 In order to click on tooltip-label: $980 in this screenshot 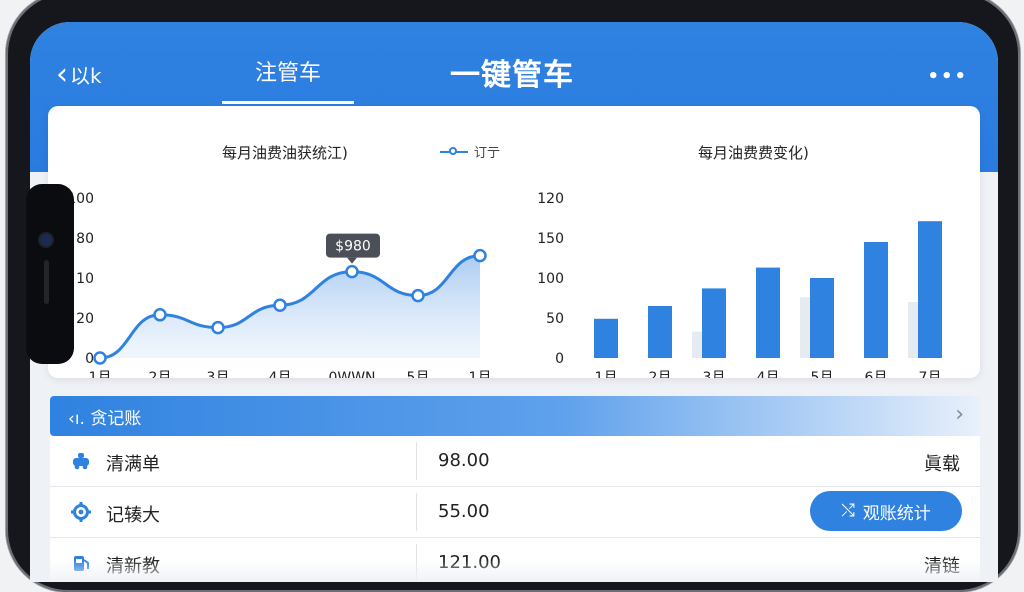, I will do `click(353, 247)`.